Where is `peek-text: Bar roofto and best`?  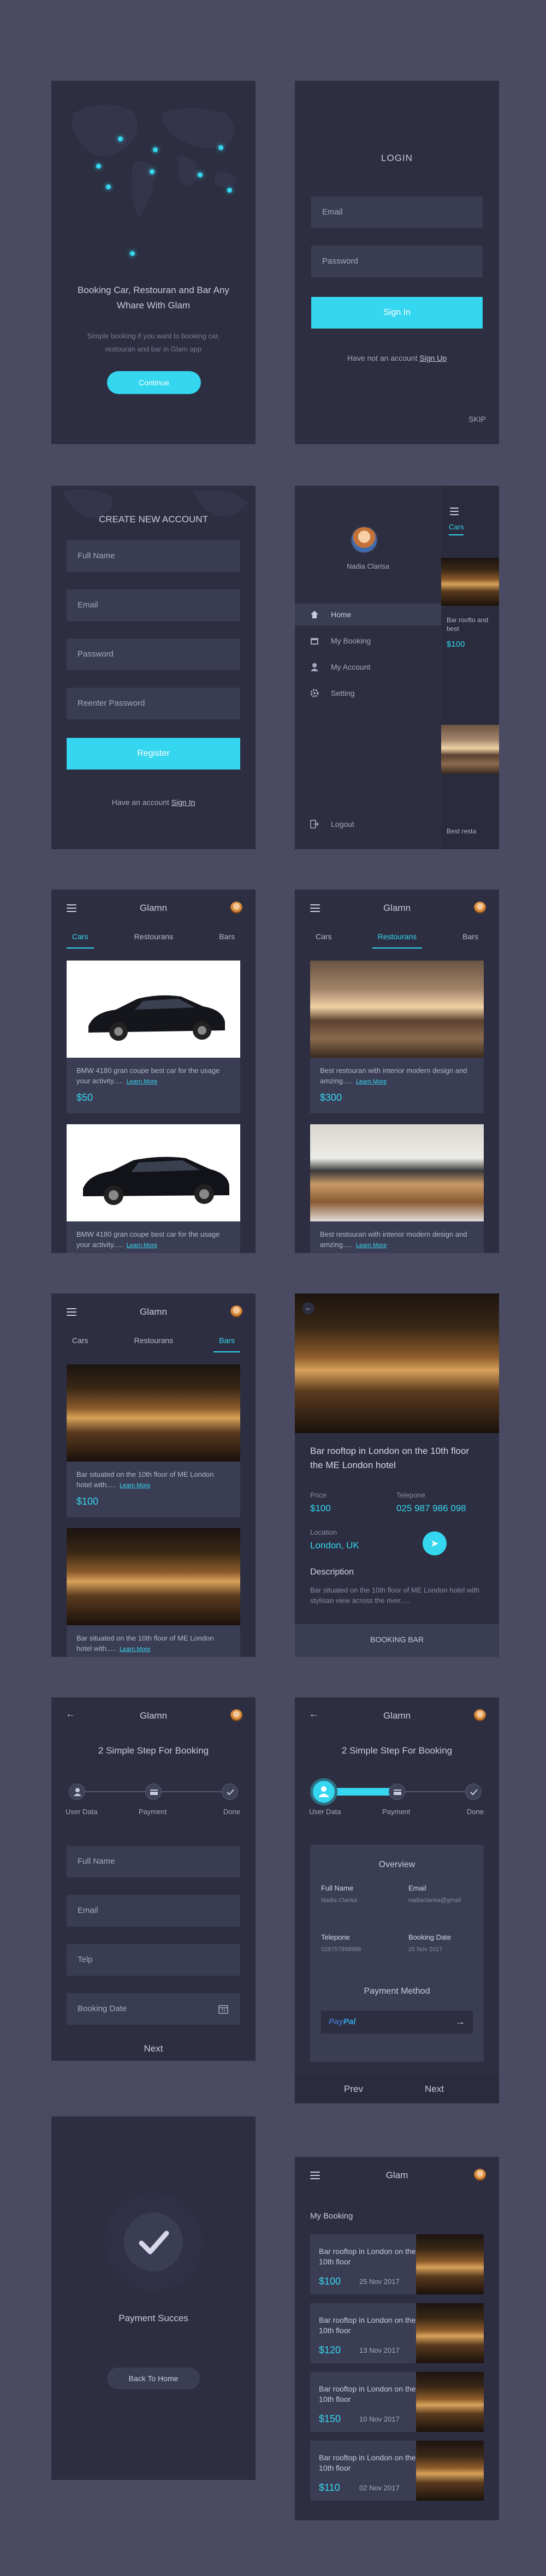
peek-text: Bar roofto and best is located at coordinates (468, 624).